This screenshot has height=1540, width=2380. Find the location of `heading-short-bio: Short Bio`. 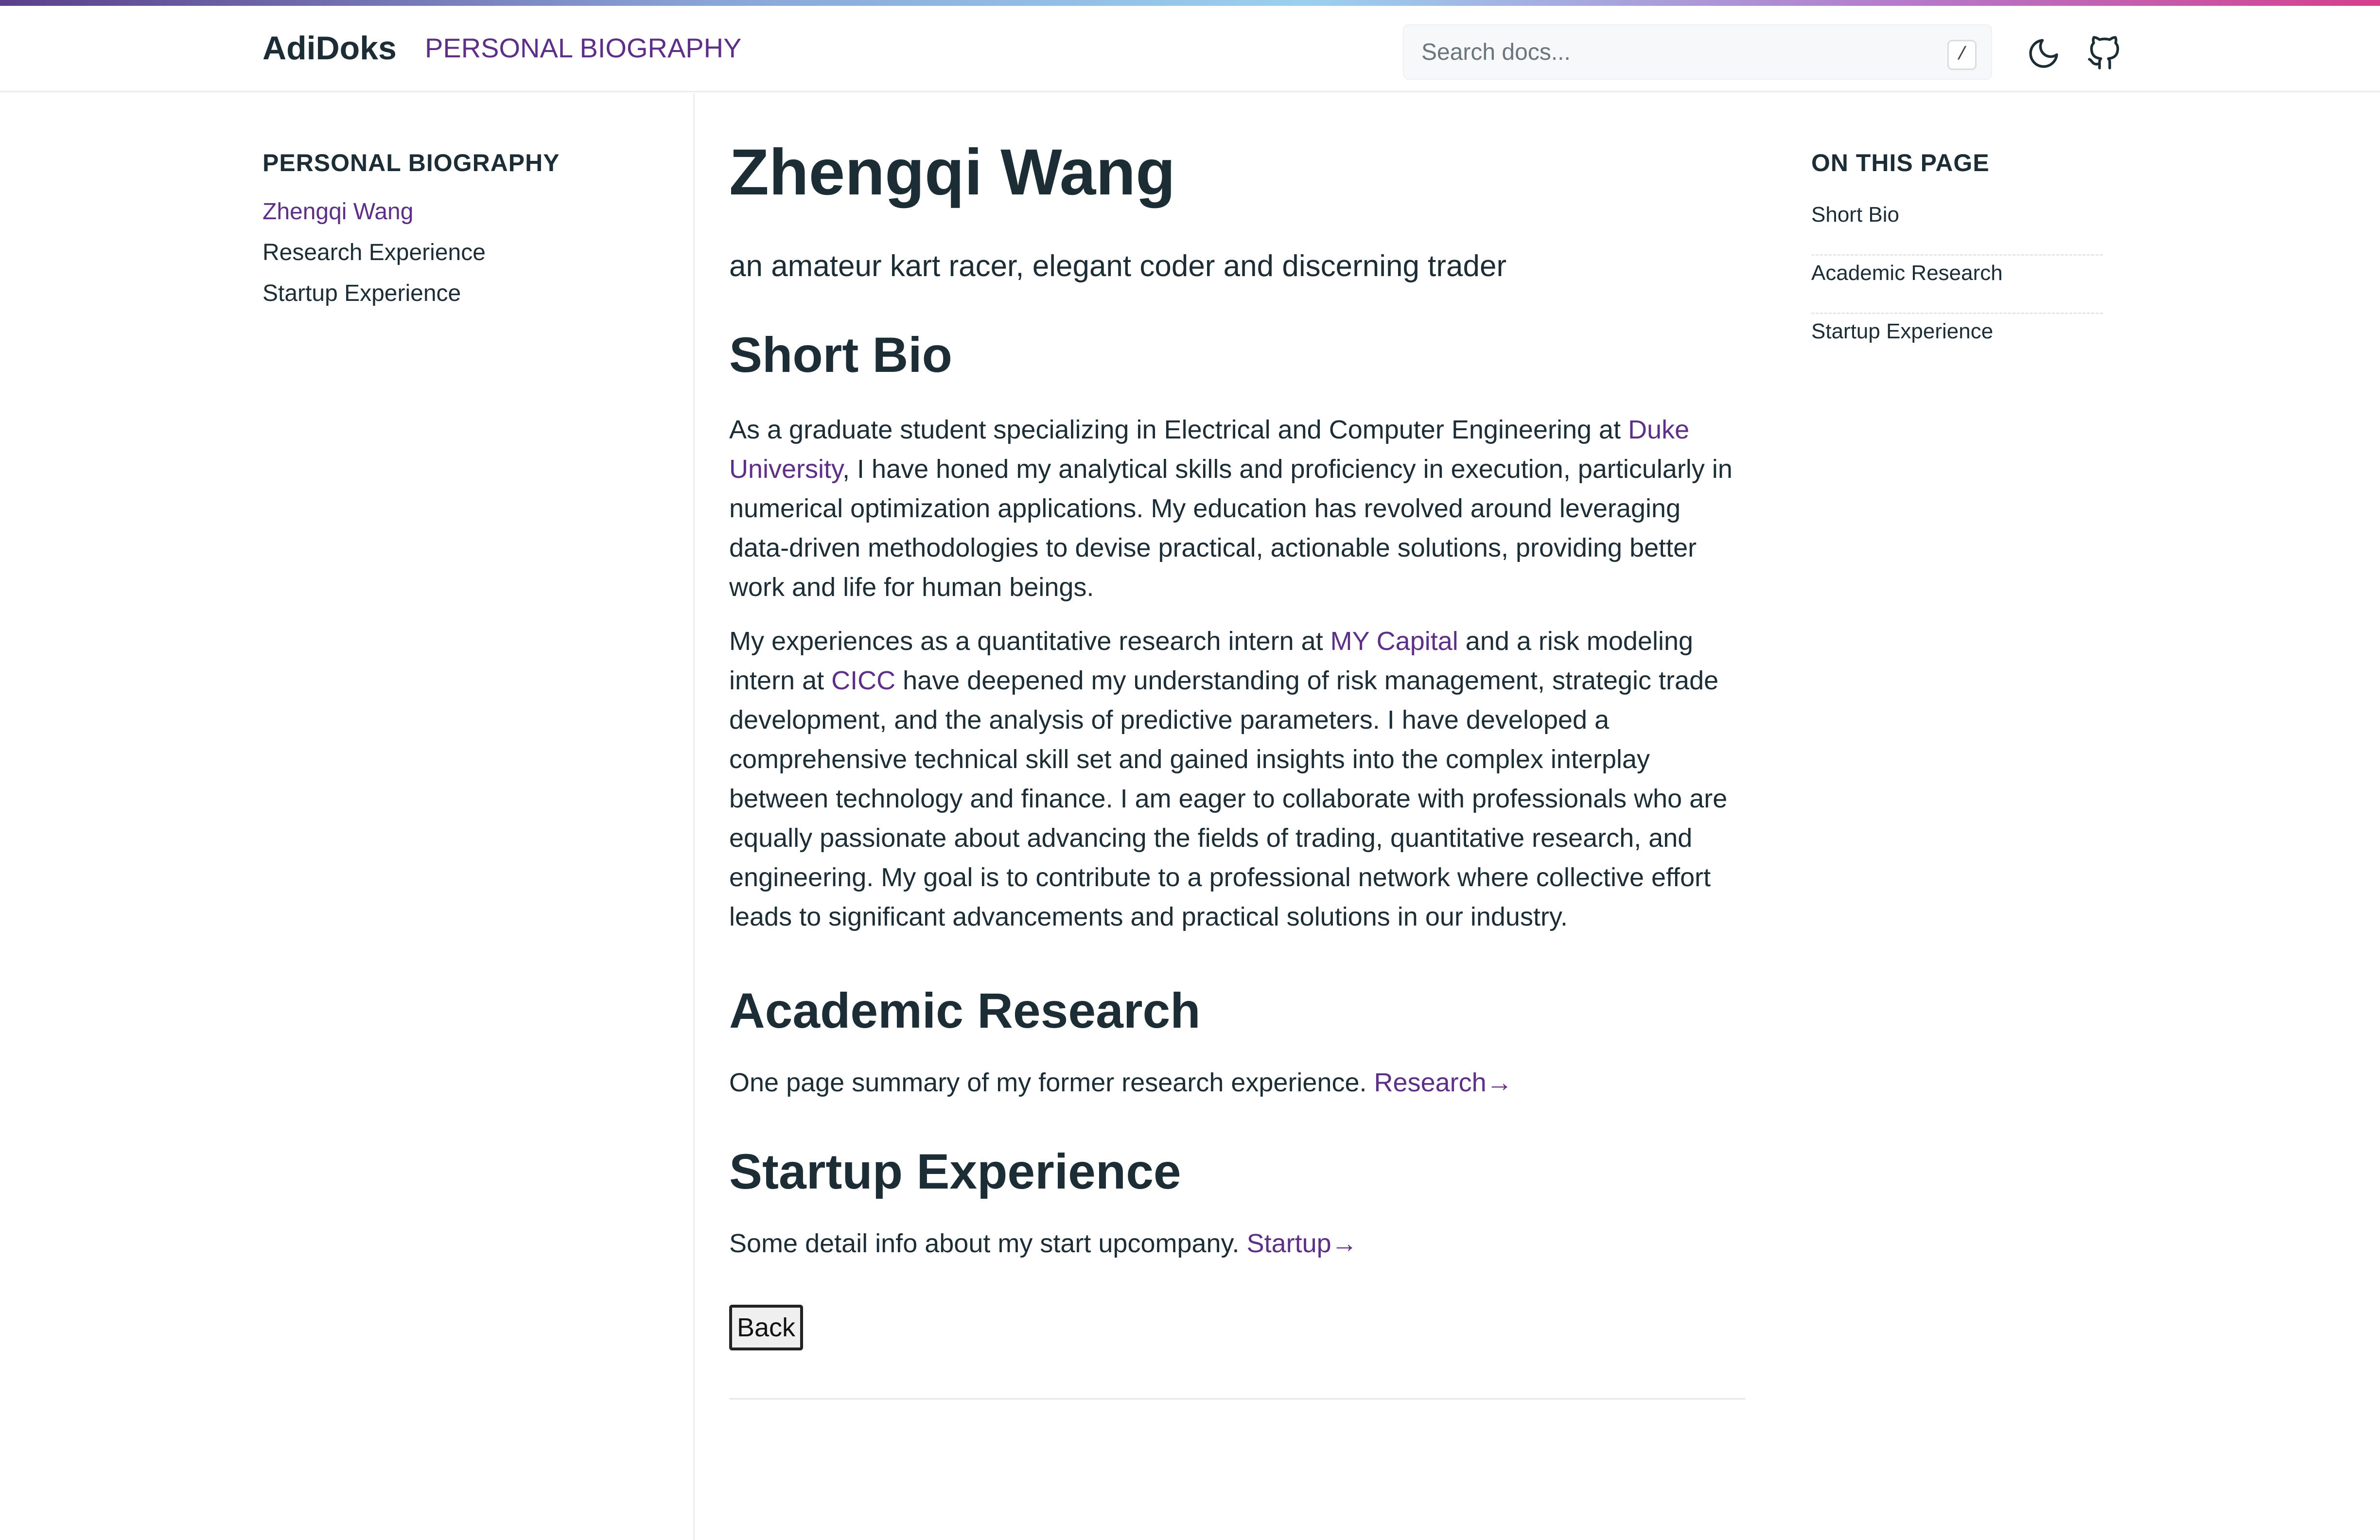

heading-short-bio: Short Bio is located at coordinates (840, 355).